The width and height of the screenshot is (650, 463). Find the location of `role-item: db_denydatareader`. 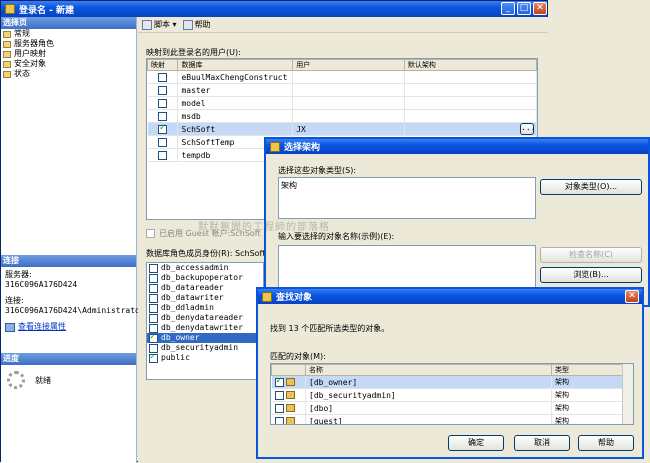

role-item: db_denydatareader is located at coordinates (205, 318).